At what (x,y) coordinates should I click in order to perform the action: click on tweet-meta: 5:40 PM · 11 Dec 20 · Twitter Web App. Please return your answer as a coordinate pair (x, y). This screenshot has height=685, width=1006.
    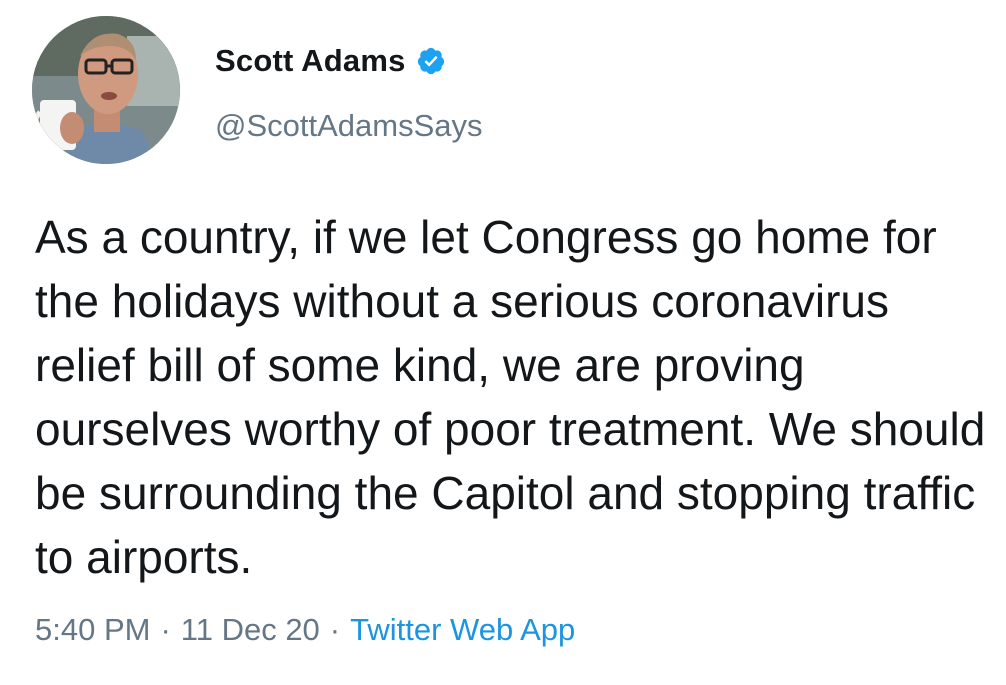
    Looking at the image, I should click on (305, 630).